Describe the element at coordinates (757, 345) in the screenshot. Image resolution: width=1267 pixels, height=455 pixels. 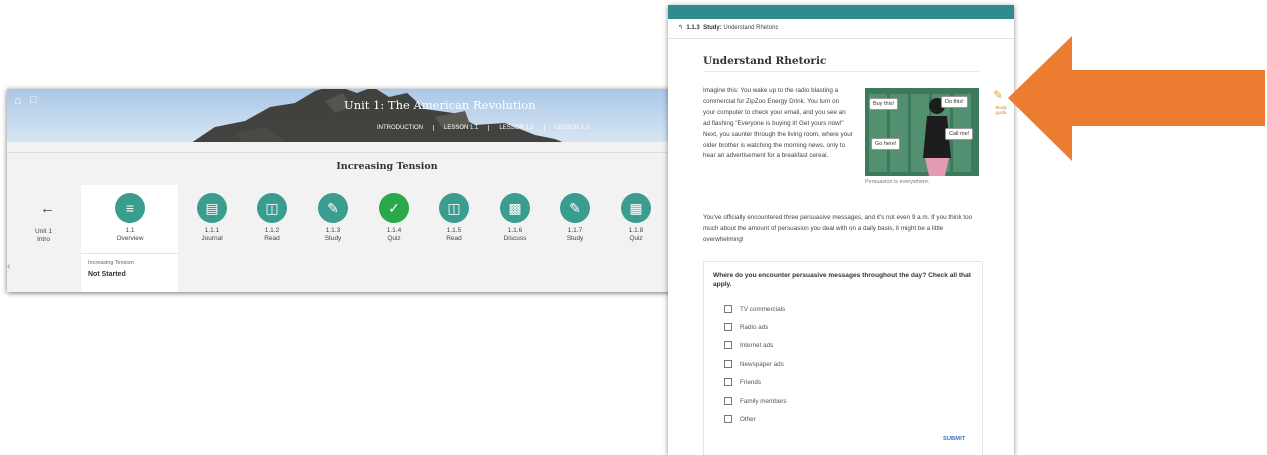
I see `option-label: Internet ads` at that location.